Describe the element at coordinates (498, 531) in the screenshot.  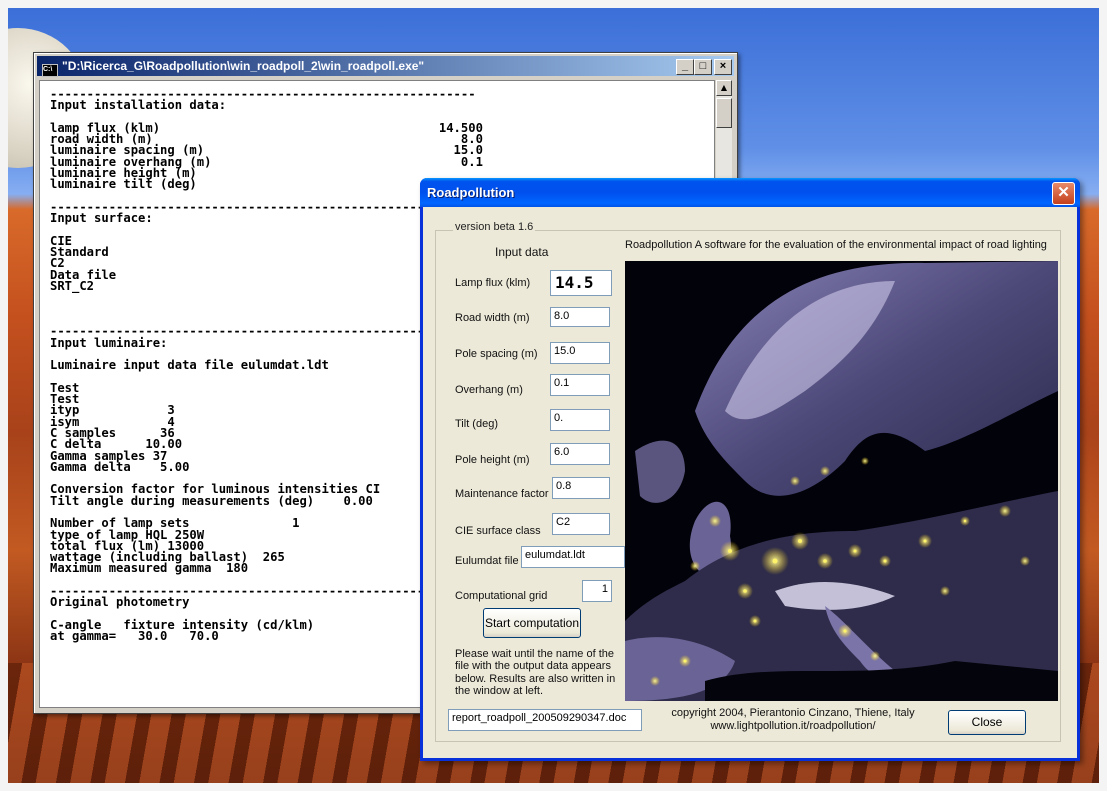
I see `cie-surface-class-label: CIE surface class` at that location.